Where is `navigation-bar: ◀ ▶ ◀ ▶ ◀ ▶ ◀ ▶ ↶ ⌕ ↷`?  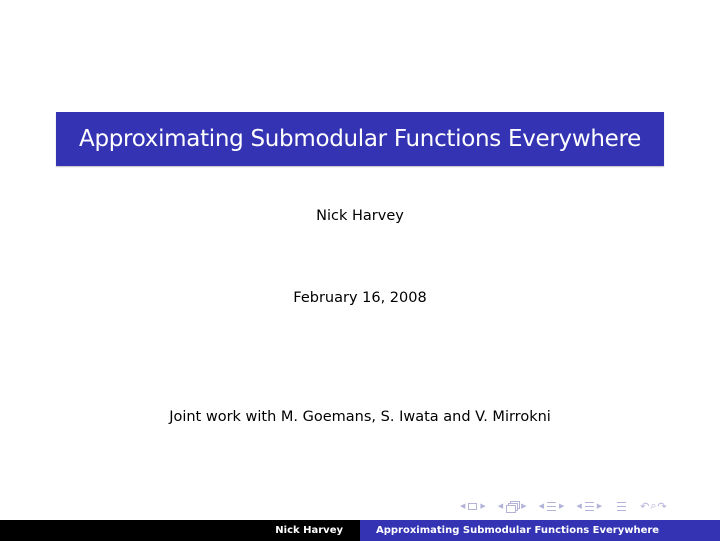
navigation-bar: ◀ ▶ ◀ ▶ ◀ ▶ ◀ ▶ ↶ ⌕ ↷ is located at coordinates (565, 506).